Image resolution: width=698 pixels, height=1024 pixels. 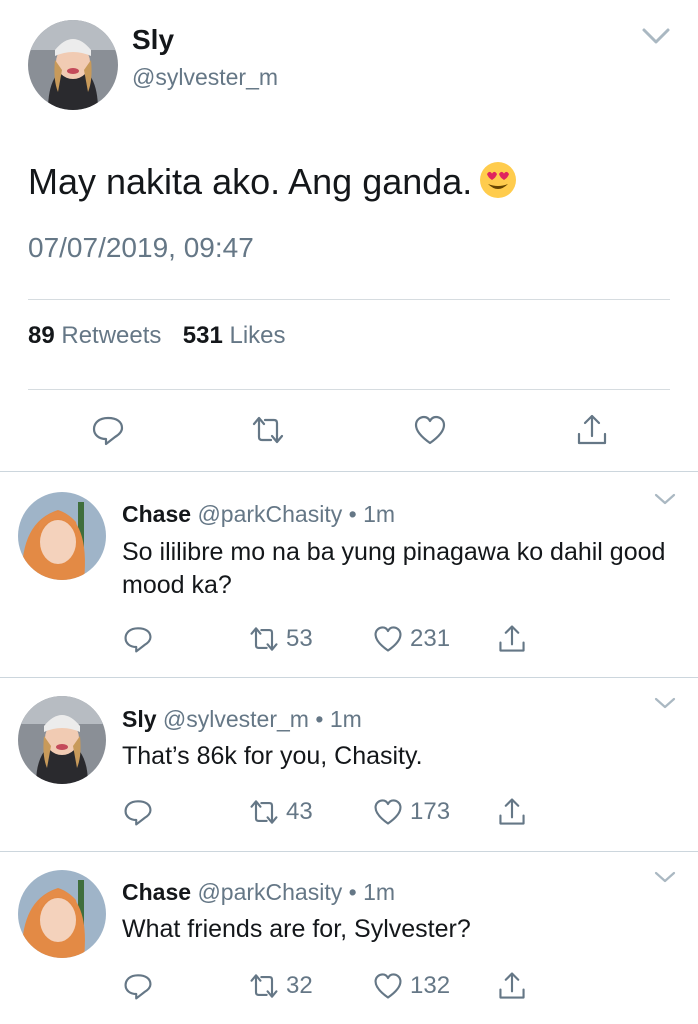 What do you see at coordinates (236, 719) in the screenshot?
I see `reply-author-handle: @sylvester_m` at bounding box center [236, 719].